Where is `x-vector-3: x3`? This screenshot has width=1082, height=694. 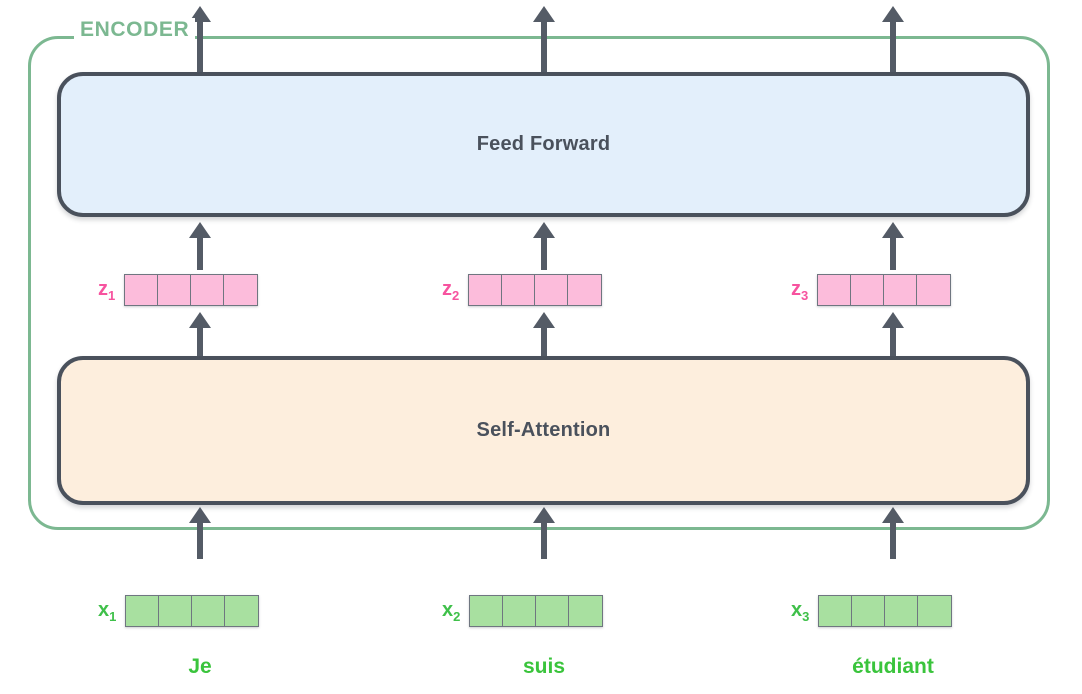 x-vector-3: x3 is located at coordinates (872, 611).